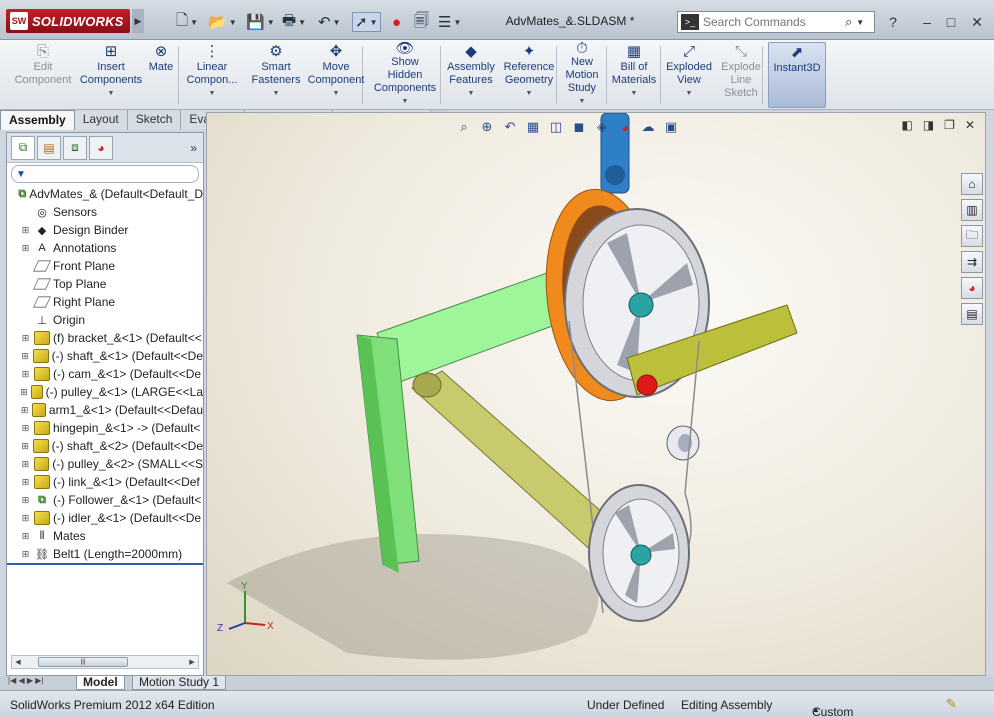 The height and width of the screenshot is (717, 994). Describe the element at coordinates (906, 125) in the screenshot. I see `tile-left-icon: ◧` at that location.